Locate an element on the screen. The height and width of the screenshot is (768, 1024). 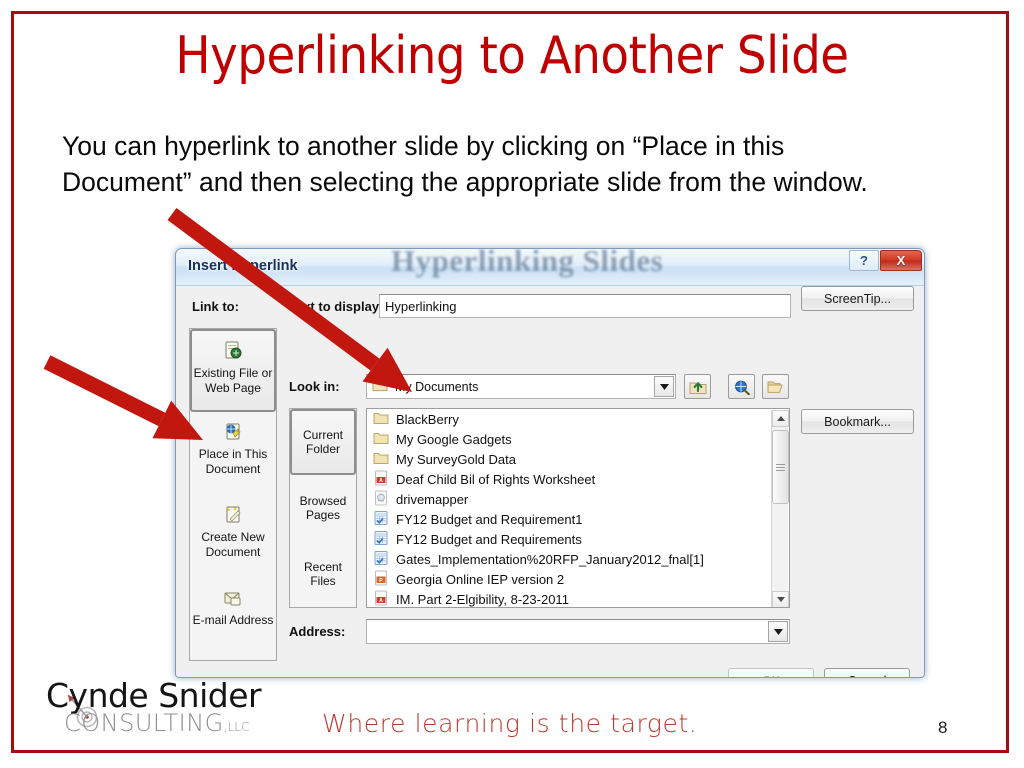
look-in-row: Look in: My Documents is located at coordinates (550, 387).